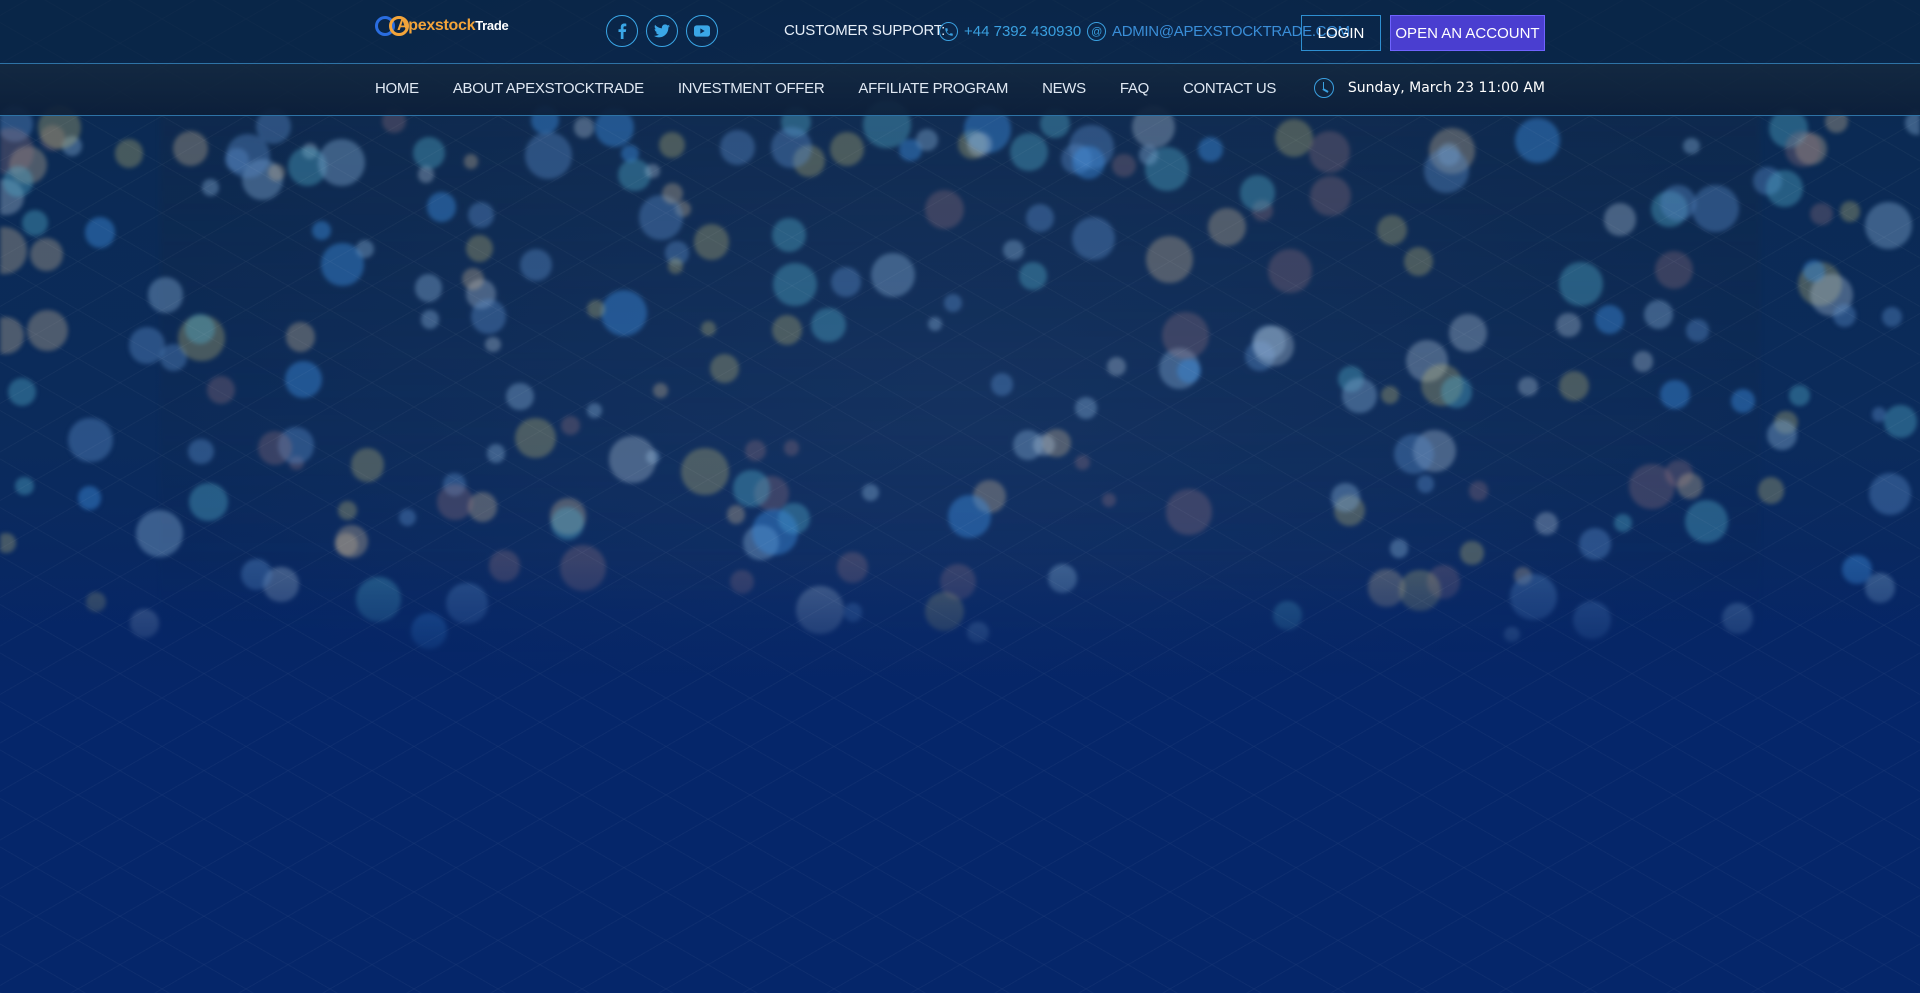  I want to click on phone-icon, so click(948, 31).